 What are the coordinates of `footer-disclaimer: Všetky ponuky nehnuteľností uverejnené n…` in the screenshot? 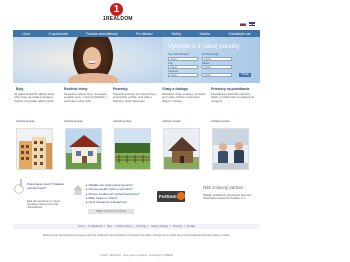 It's located at (136, 235).